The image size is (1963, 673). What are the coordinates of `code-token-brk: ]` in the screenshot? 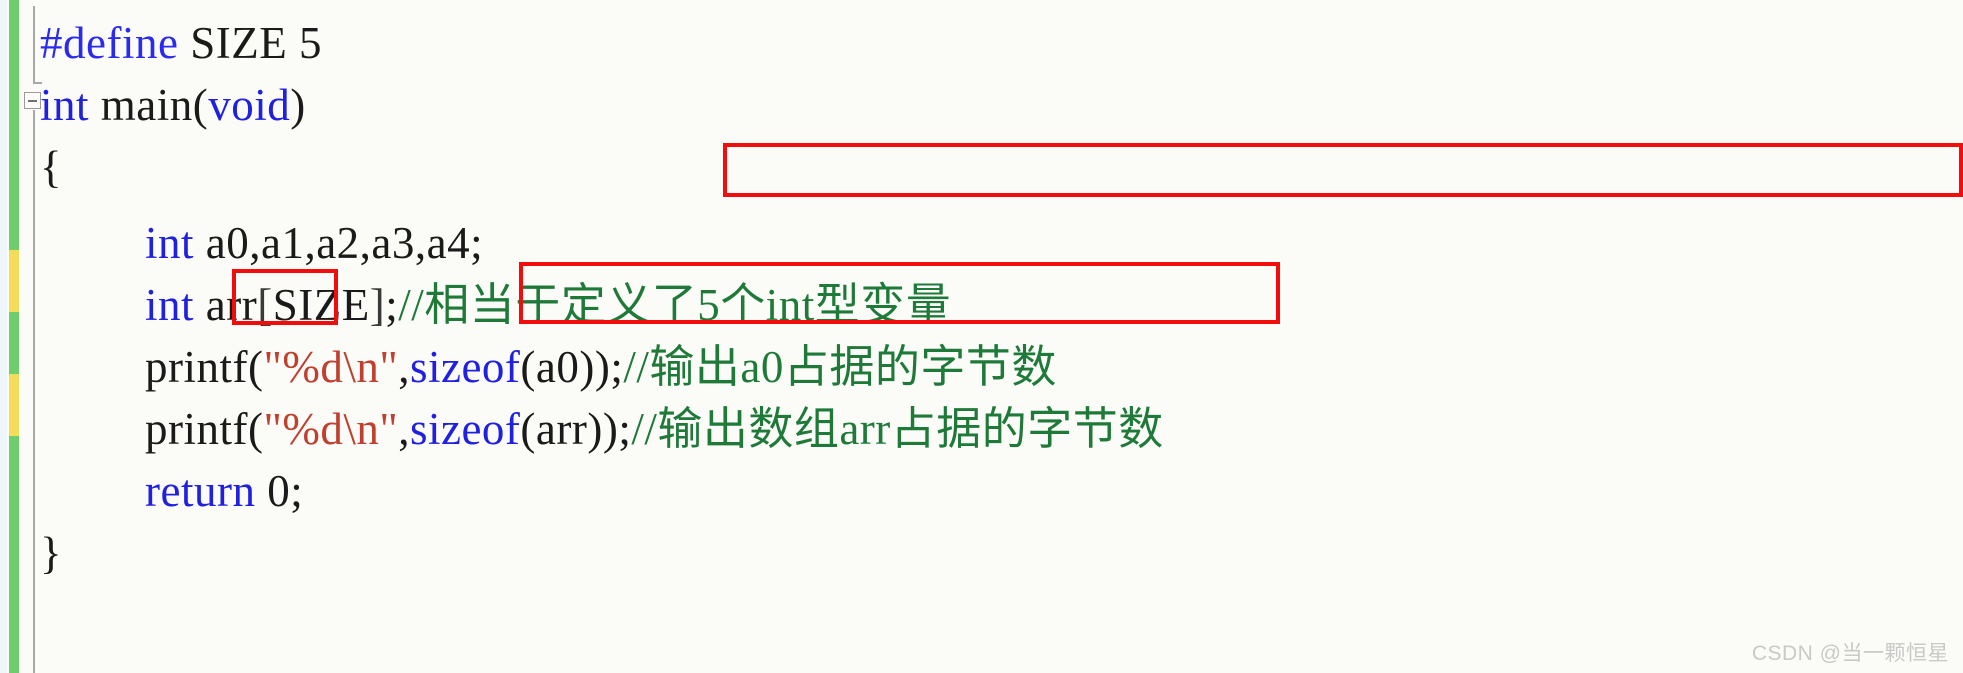 It's located at (377, 305).